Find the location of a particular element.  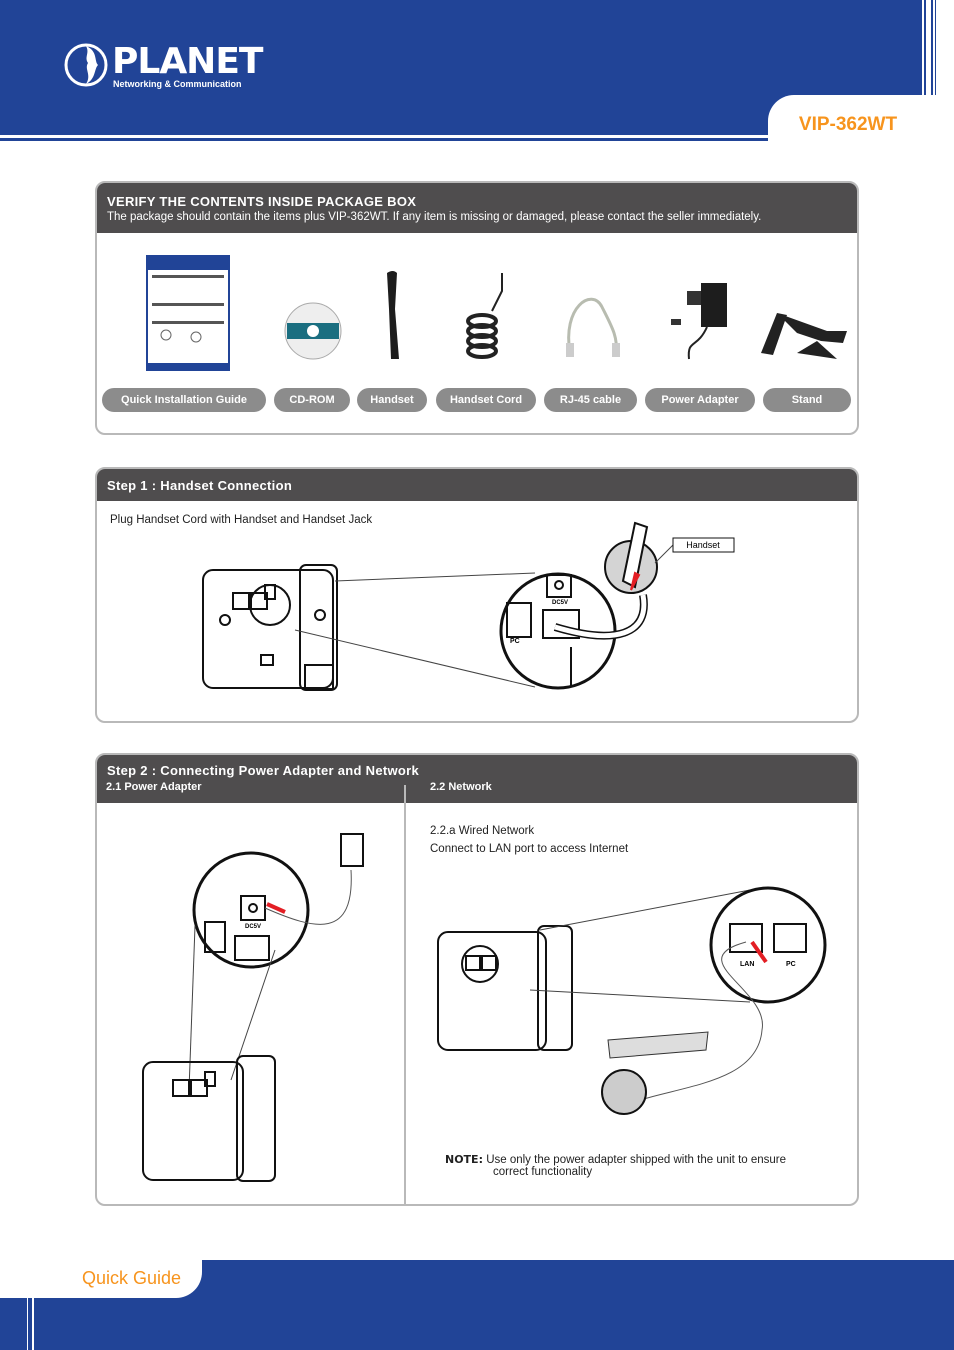

item-handset-cord: Handset Cord is located at coordinates (486, 400).